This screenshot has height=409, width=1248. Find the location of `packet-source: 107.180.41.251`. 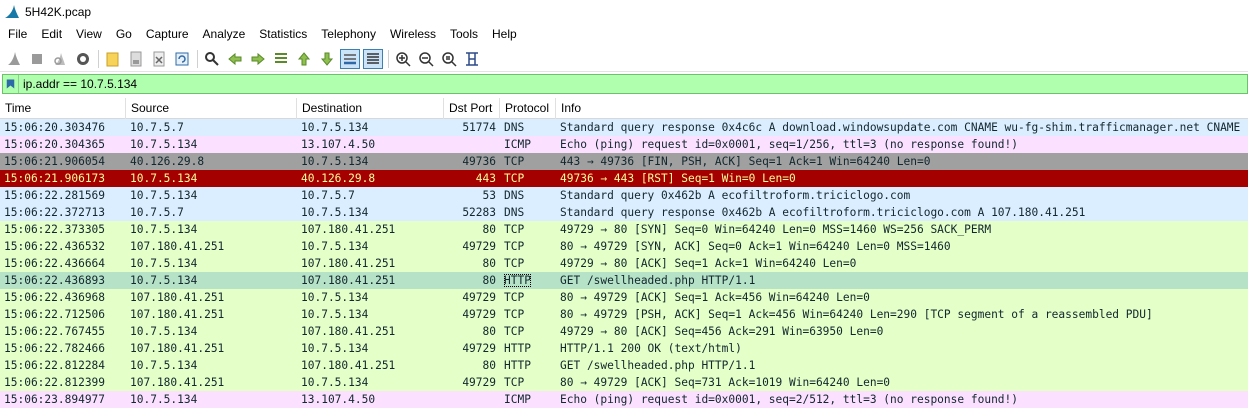

packet-source: 107.180.41.251 is located at coordinates (211, 382).